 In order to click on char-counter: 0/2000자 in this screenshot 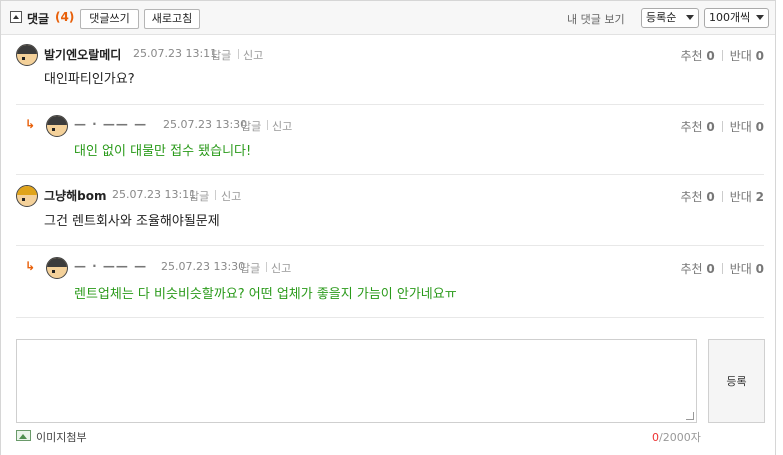, I will do `click(676, 437)`.